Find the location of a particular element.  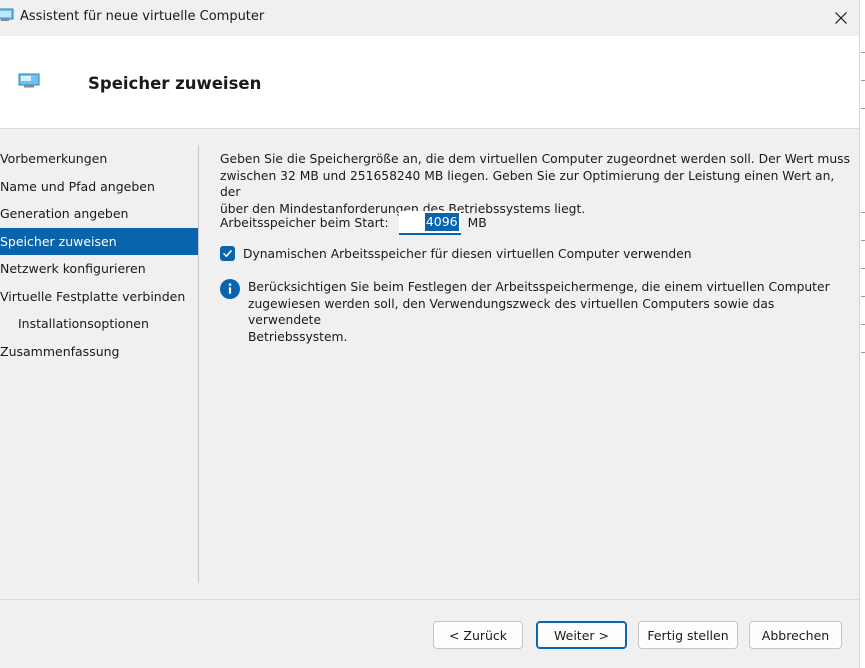

close-icon is located at coordinates (841, 18).